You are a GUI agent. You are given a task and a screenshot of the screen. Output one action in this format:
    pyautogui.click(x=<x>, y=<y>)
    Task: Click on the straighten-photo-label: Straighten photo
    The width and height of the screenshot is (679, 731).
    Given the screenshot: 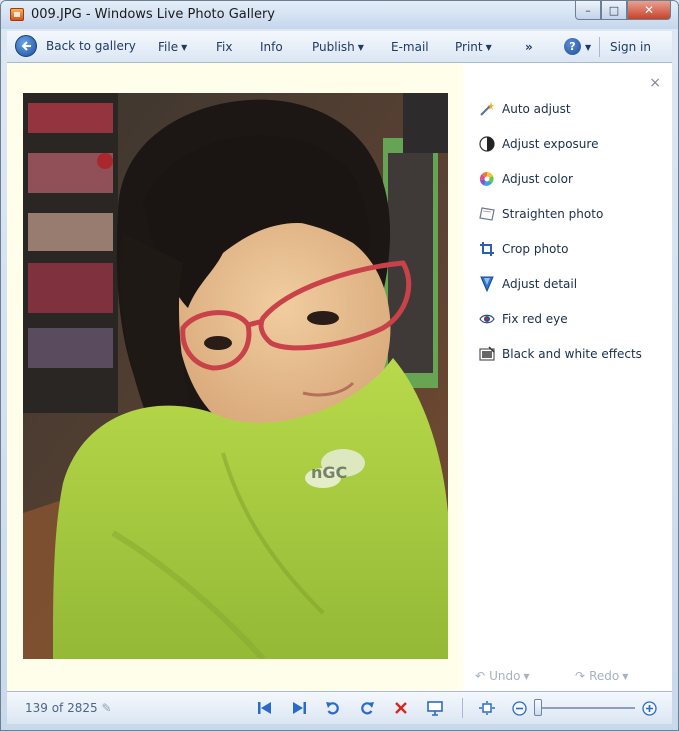 What is the action you would take?
    pyautogui.click(x=553, y=214)
    